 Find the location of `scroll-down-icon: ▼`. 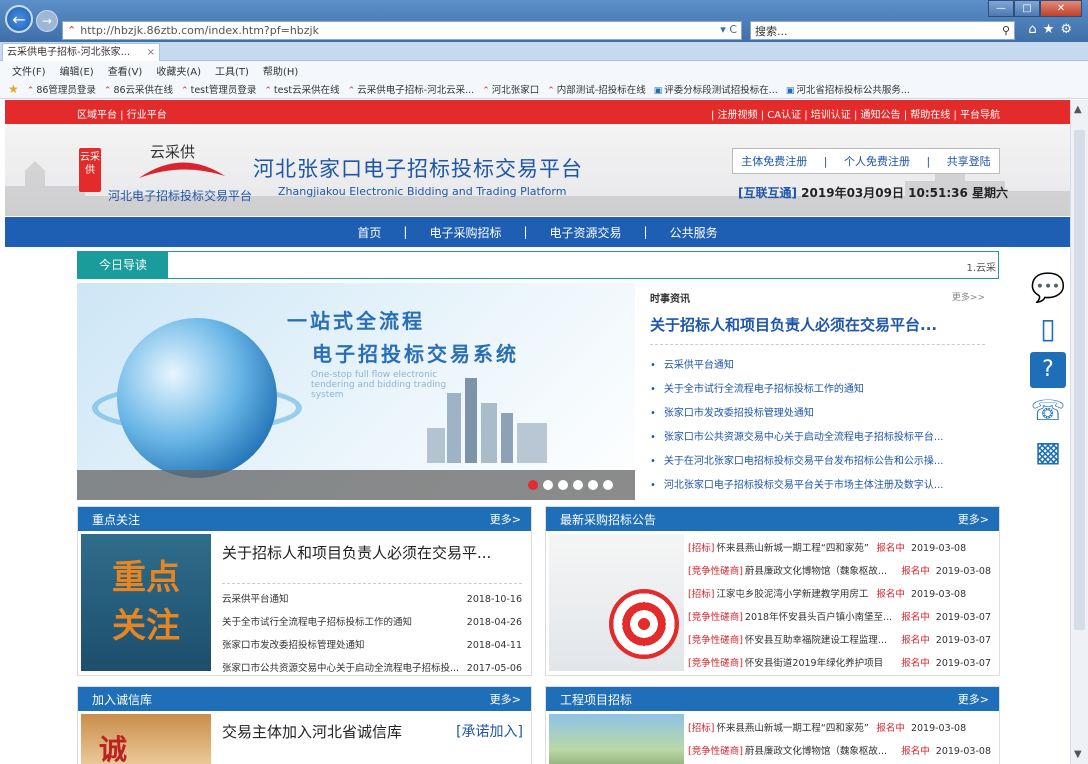

scroll-down-icon: ▼ is located at coordinates (1078, 754).